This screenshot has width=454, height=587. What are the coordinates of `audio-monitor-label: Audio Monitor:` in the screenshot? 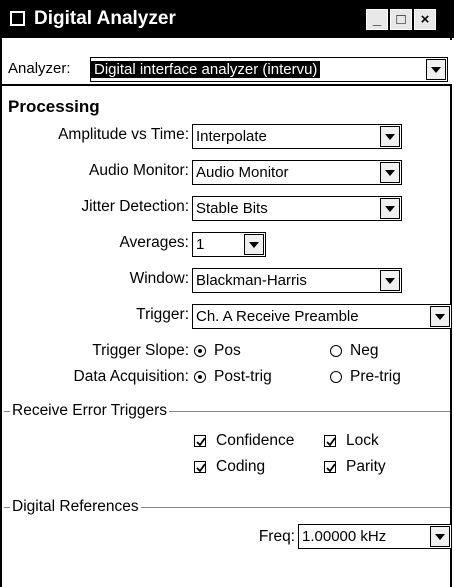 It's located at (139, 170).